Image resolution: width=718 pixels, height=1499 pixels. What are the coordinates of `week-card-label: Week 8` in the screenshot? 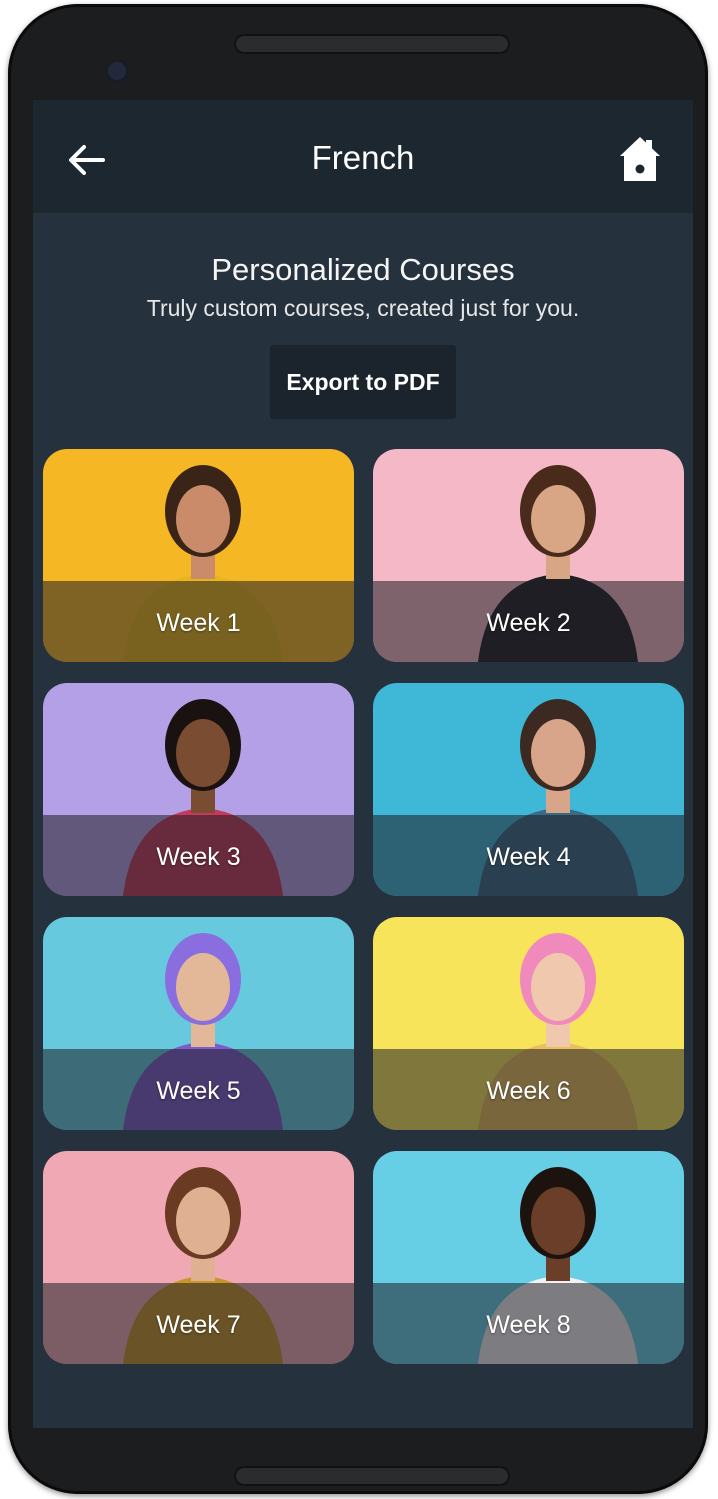 It's located at (528, 1325).